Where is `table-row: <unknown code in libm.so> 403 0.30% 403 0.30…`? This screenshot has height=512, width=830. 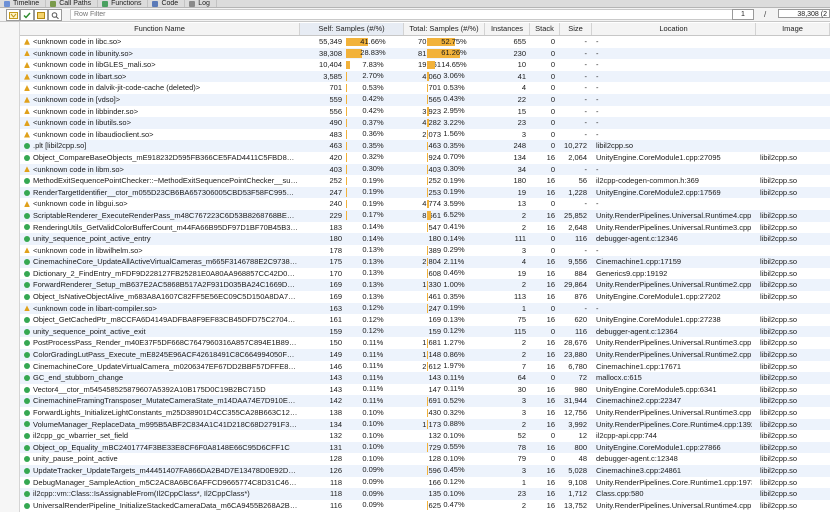 table-row: <unknown code in libm.so> 403 0.30% 403 0.30… is located at coordinates (425, 169).